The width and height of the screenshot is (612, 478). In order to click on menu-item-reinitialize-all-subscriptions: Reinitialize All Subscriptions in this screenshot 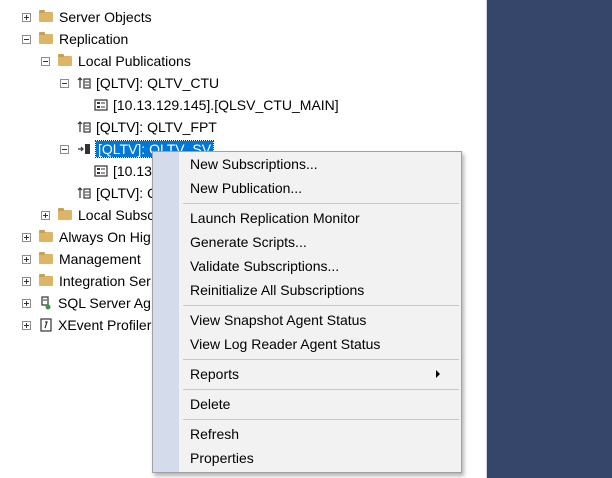, I will do `click(277, 290)`.